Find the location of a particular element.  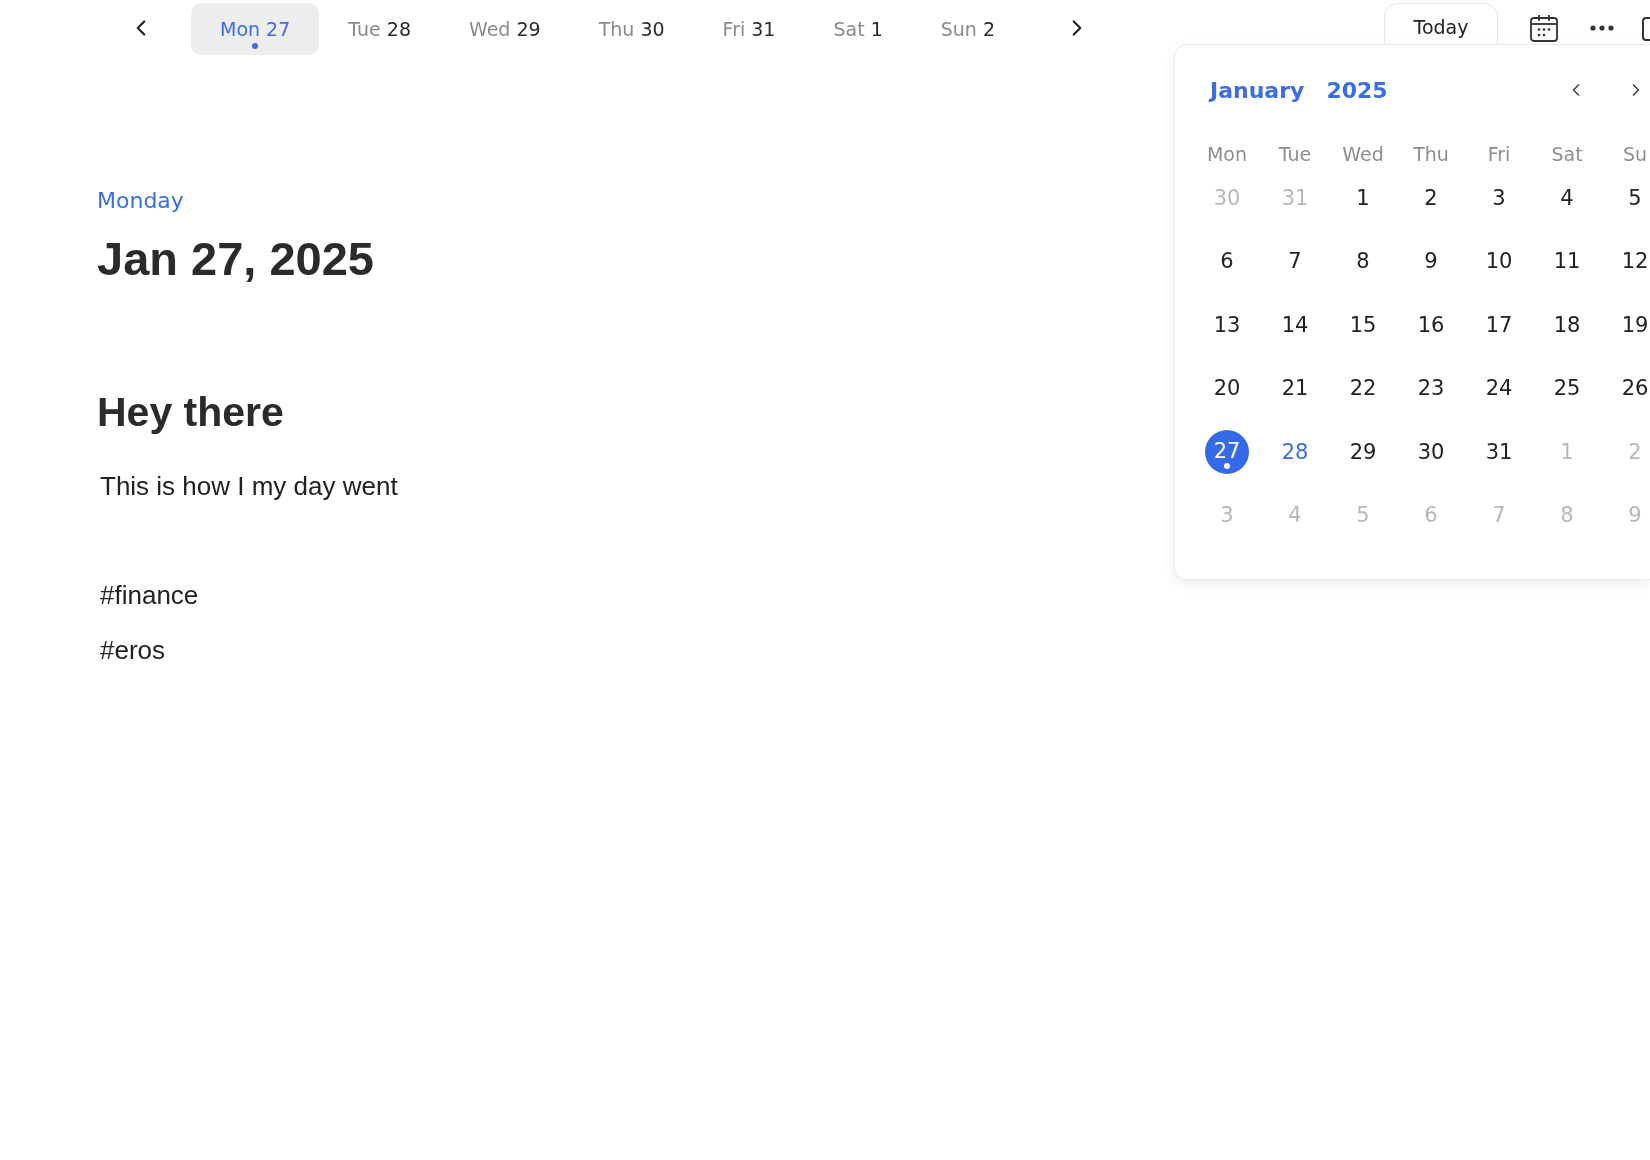

calendar-day: 3 is located at coordinates (1499, 197).